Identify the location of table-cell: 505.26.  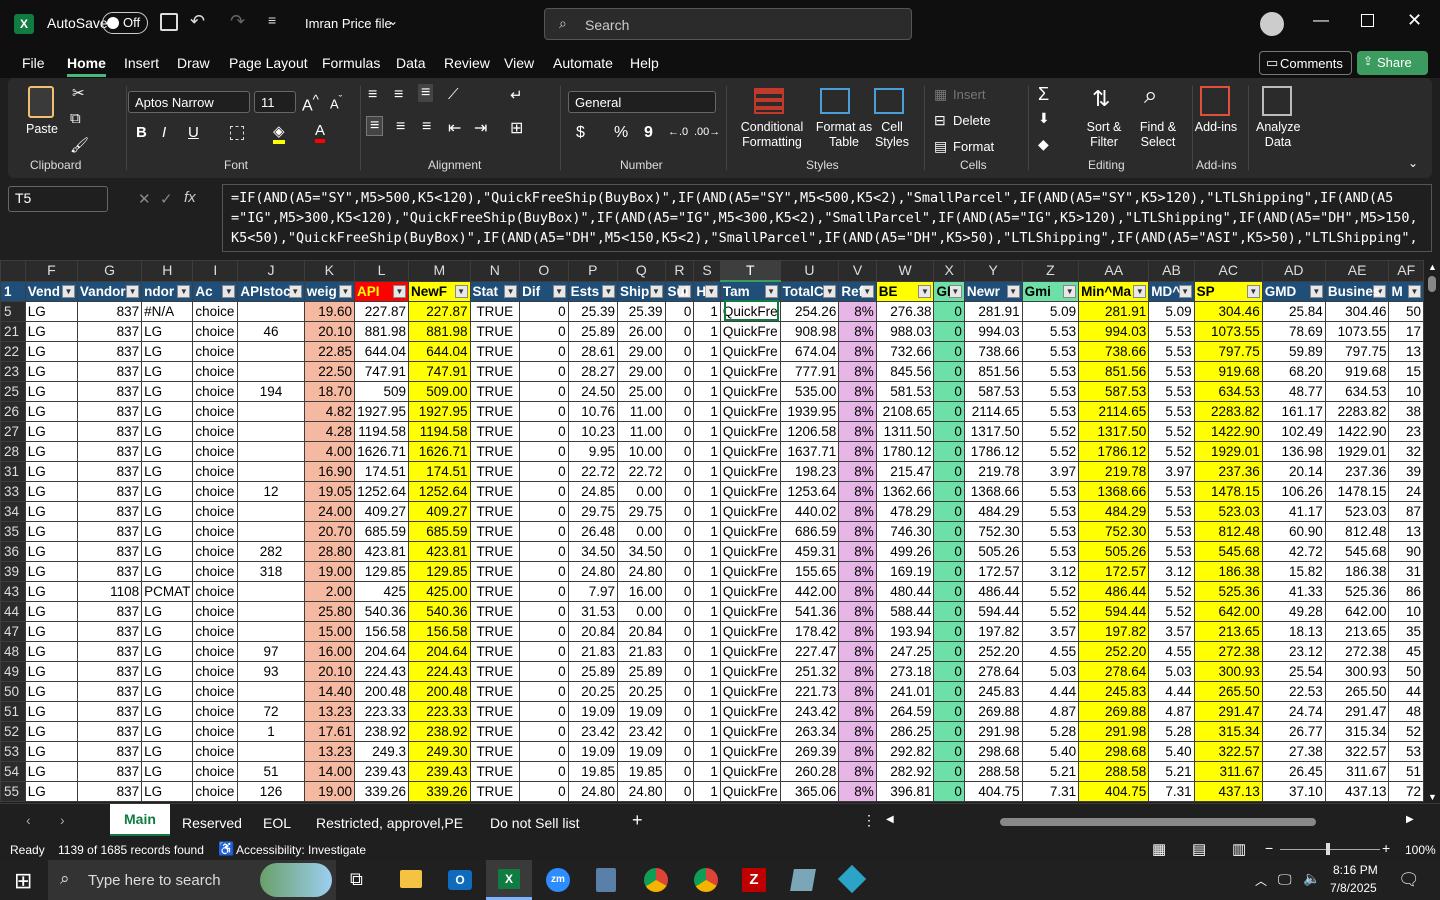
(1114, 551).